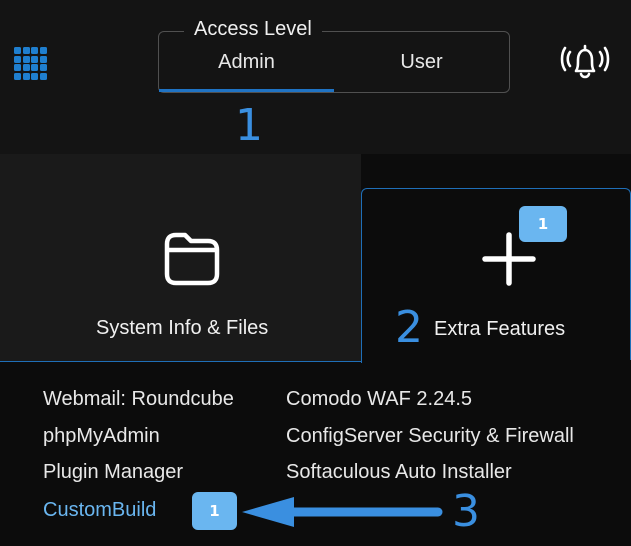 This screenshot has width=631, height=546. I want to click on feature-softaculous: Softaculous Auto Installer, so click(399, 472).